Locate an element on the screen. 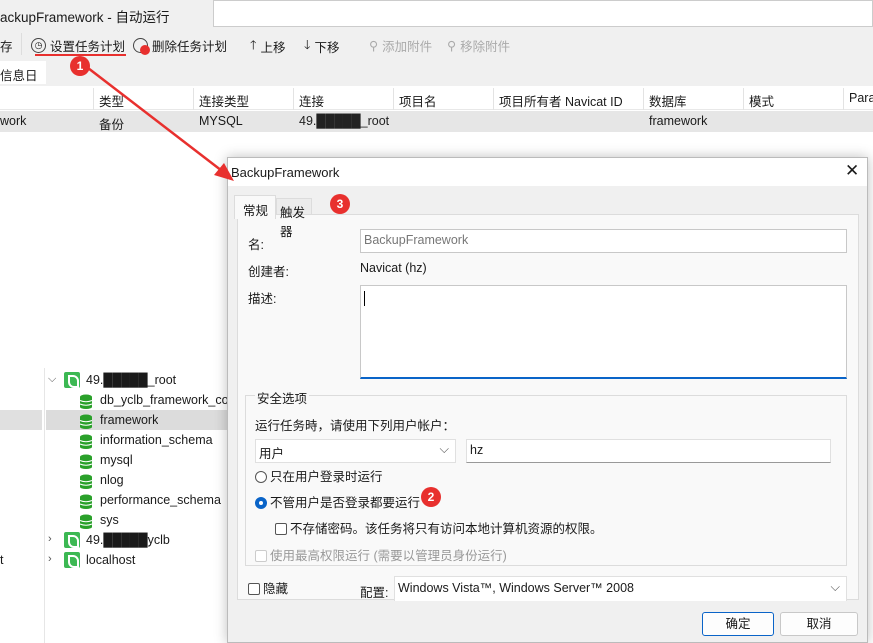  annotation-badge-2: 2 is located at coordinates (431, 497).